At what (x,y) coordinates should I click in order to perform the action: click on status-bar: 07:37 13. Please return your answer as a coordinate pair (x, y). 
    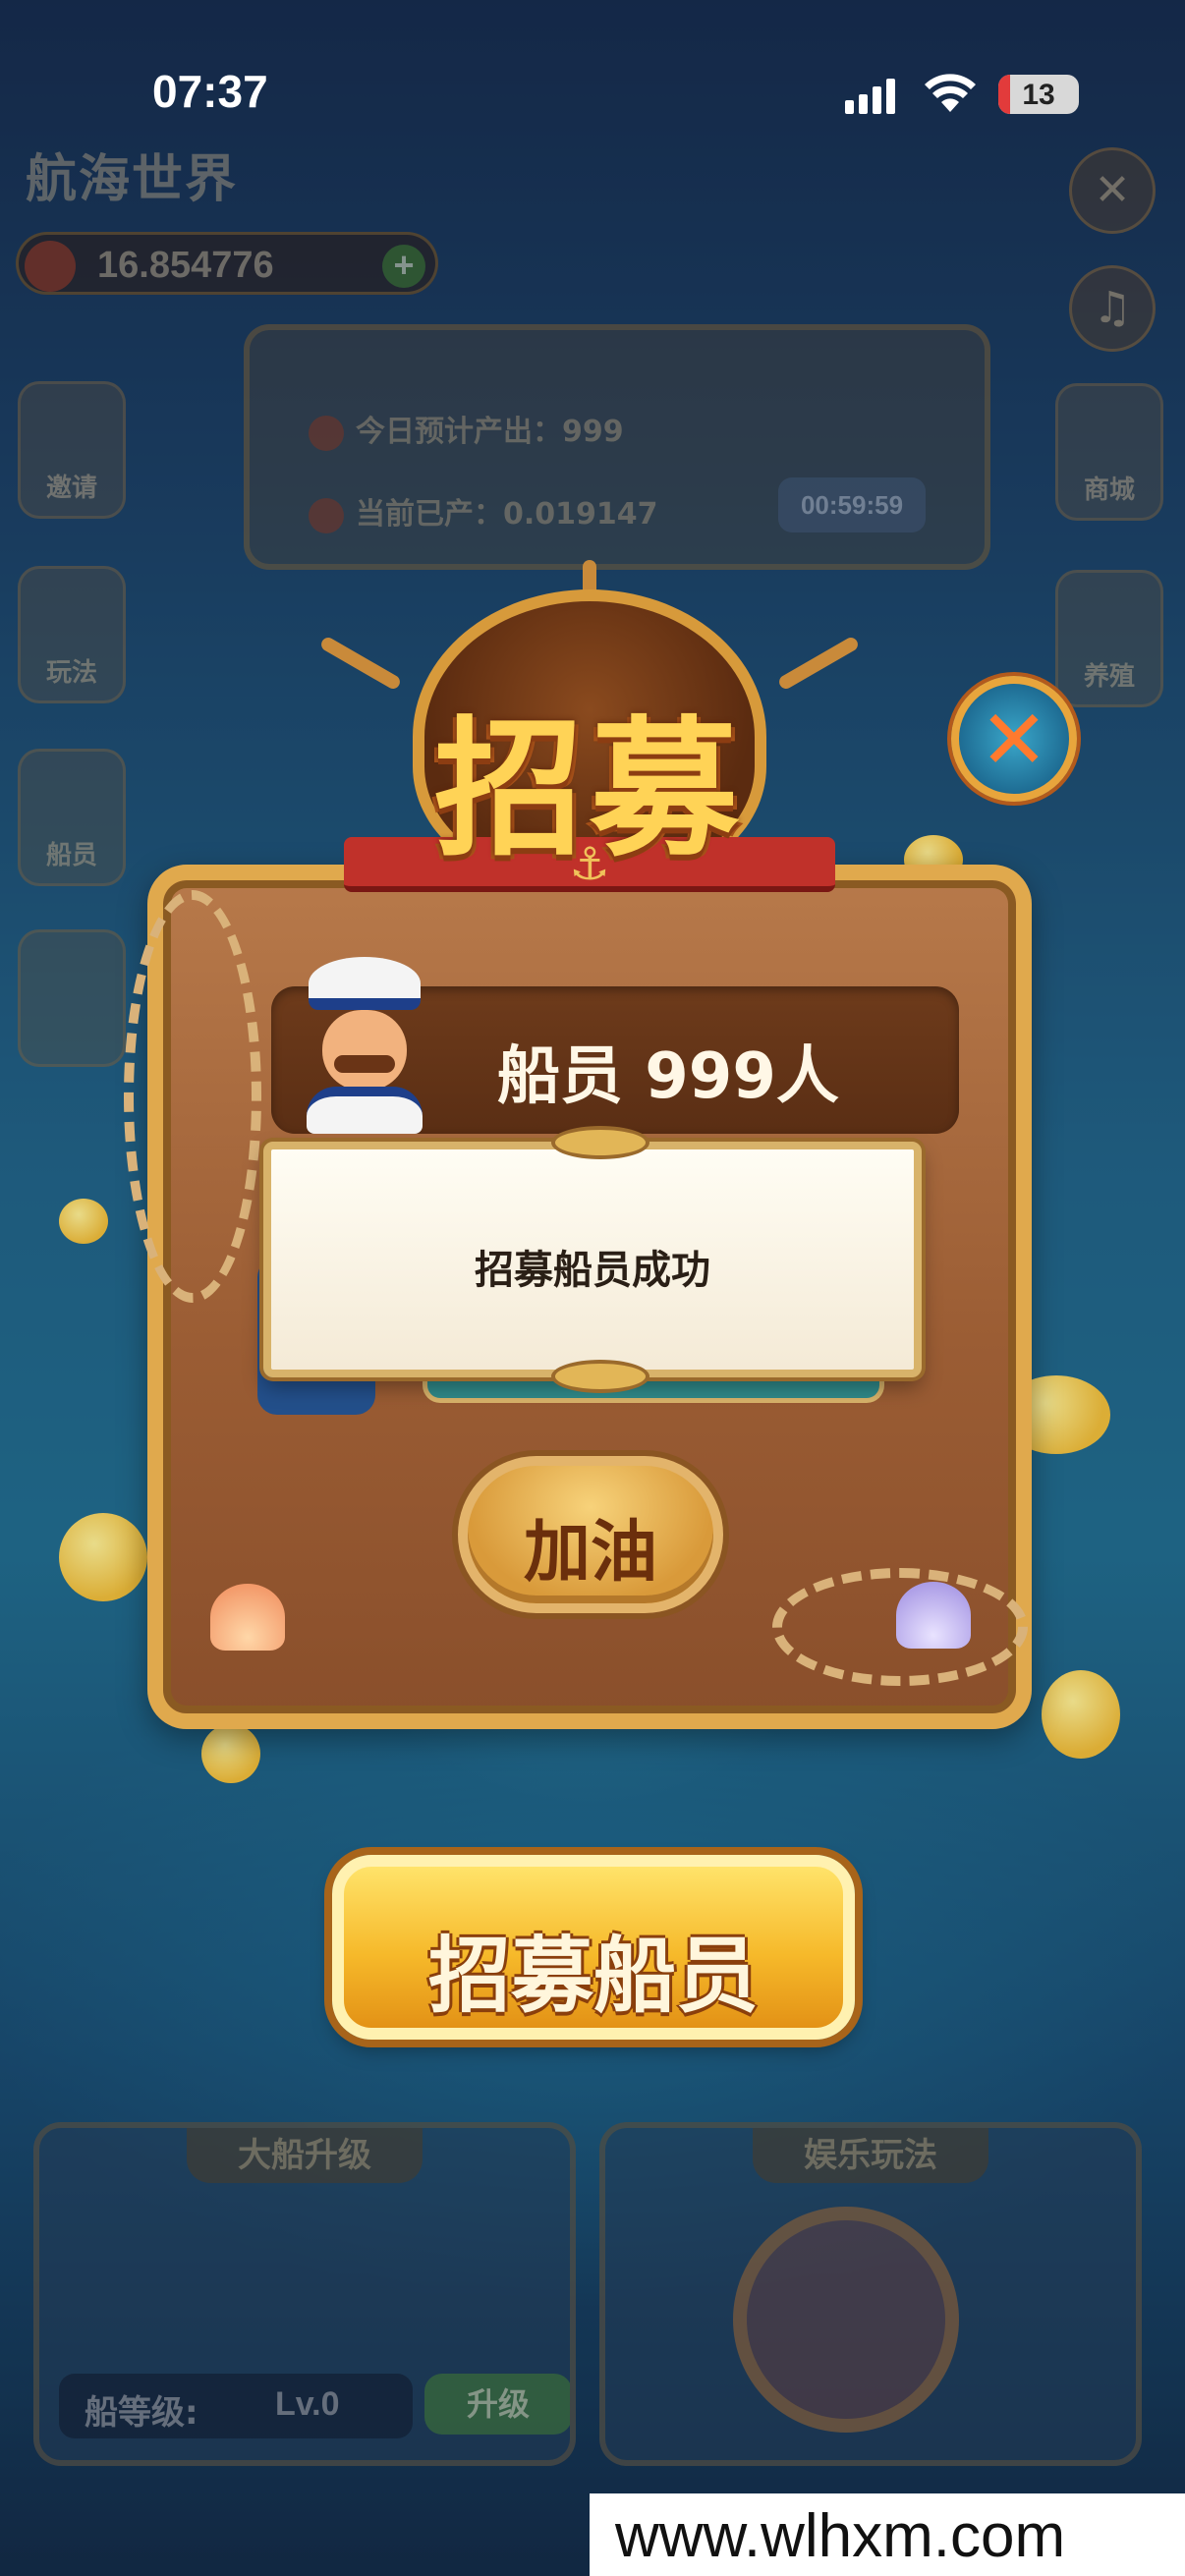
    Looking at the image, I should click on (592, 64).